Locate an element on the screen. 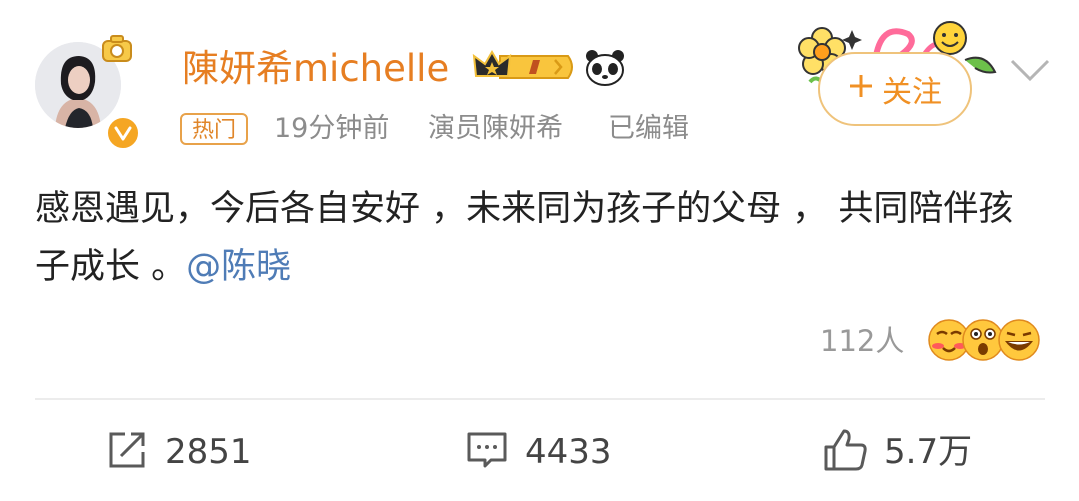  follow-button: 关注 is located at coordinates (895, 89).